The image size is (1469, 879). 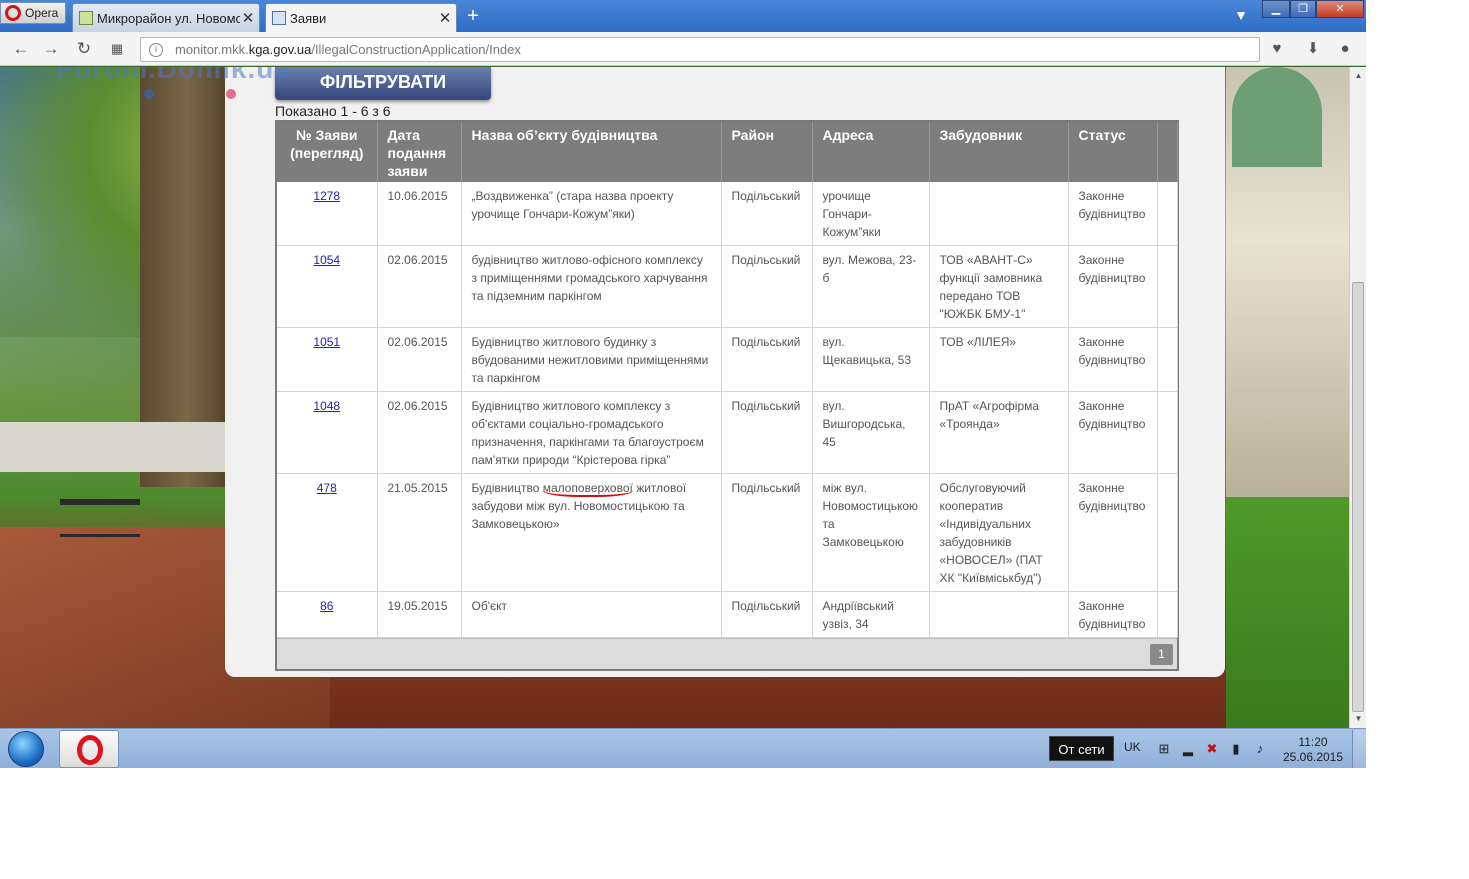 What do you see at coordinates (21, 49) in the screenshot?
I see `back-arrow-icon: ←` at bounding box center [21, 49].